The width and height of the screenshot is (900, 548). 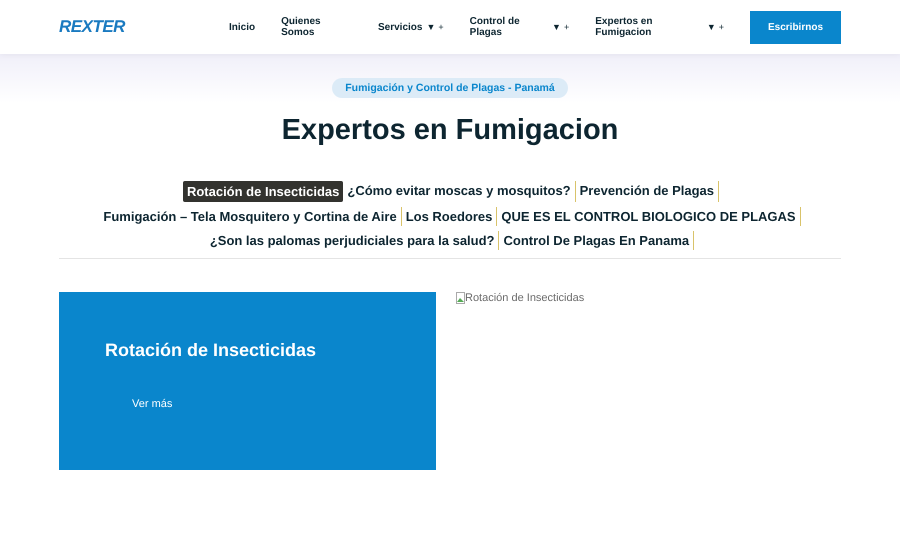 I want to click on nav-link: Control de Plagas, so click(x=509, y=27).